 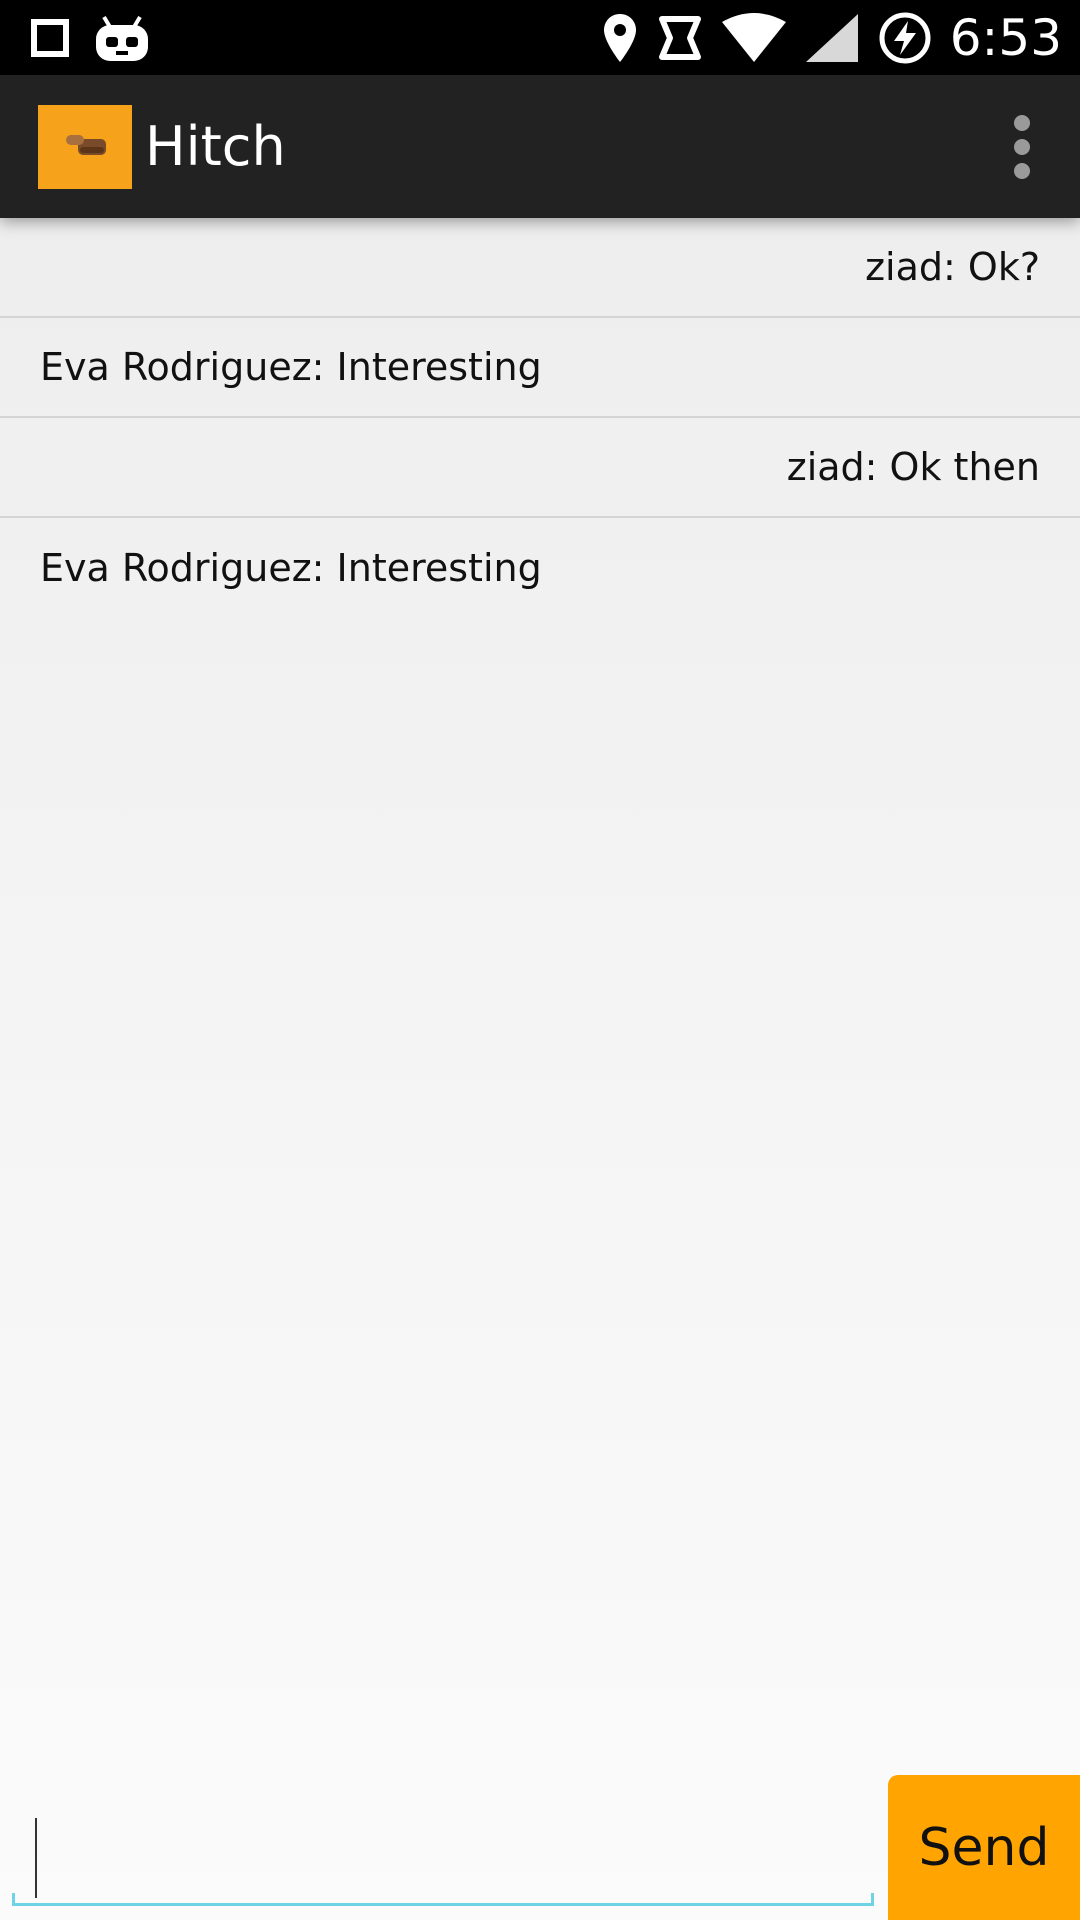 I want to click on status-system-icons: 6:53, so click(x=832, y=38).